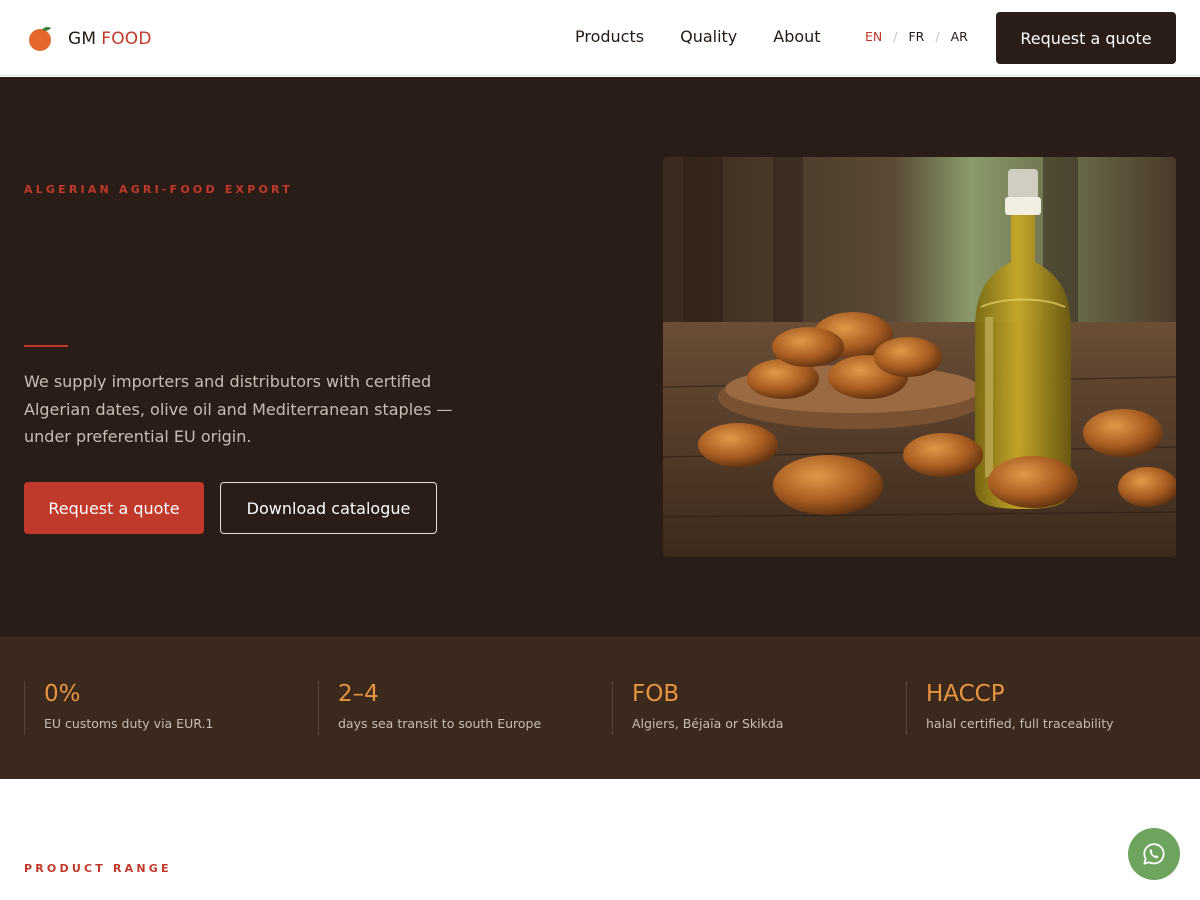  What do you see at coordinates (458, 708) in the screenshot?
I see `stat-transit: 2–4 days sea transit to south Europe` at bounding box center [458, 708].